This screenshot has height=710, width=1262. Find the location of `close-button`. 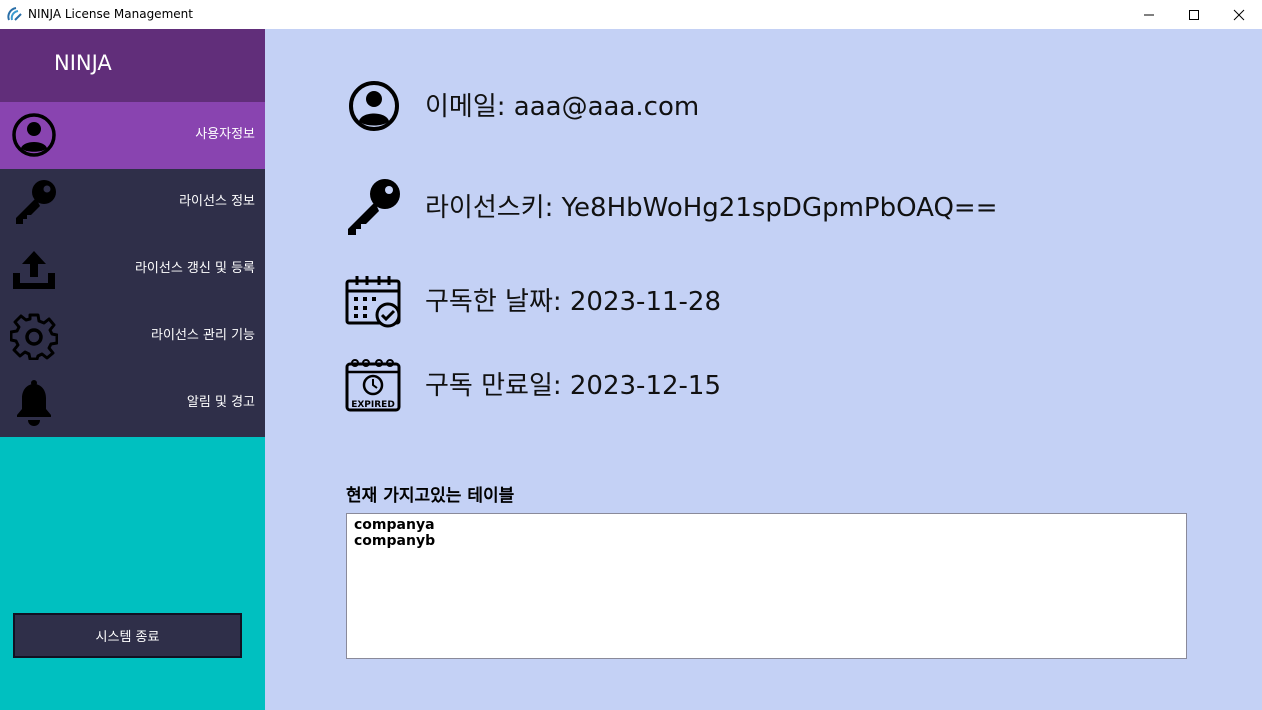

close-button is located at coordinates (1239, 14).